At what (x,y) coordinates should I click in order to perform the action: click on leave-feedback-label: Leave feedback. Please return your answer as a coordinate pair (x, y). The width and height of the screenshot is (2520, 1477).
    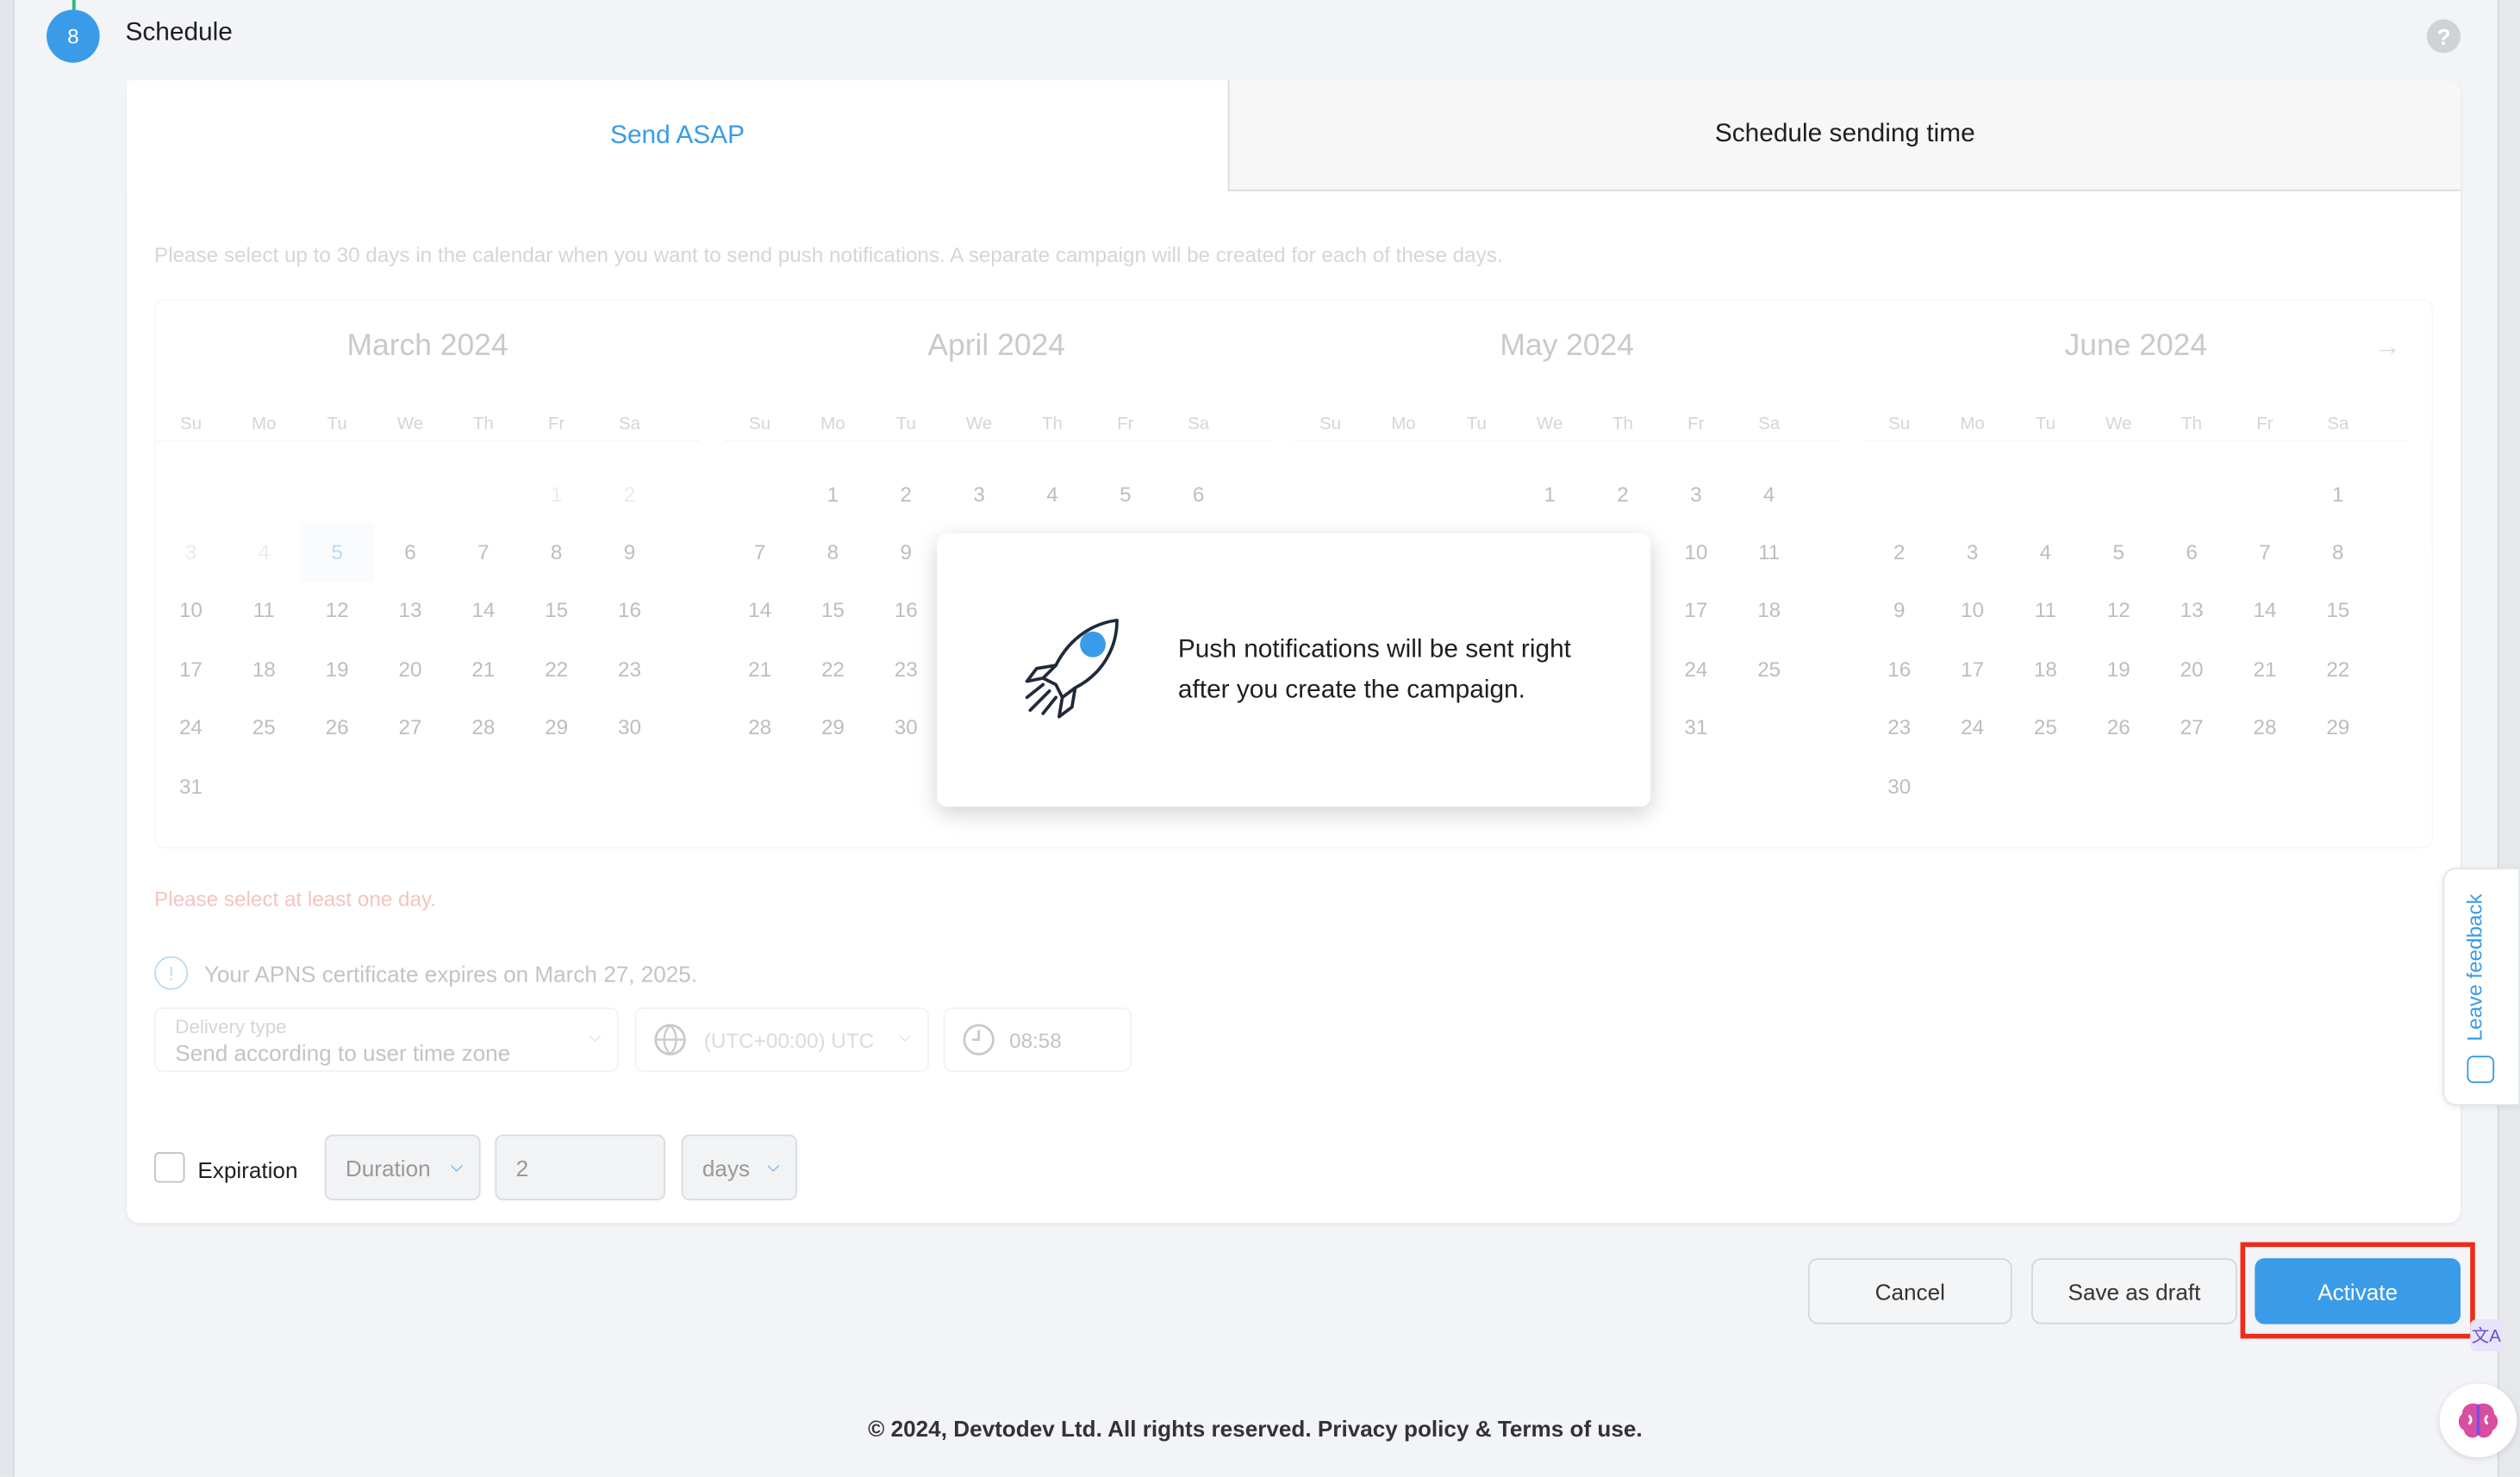
    Looking at the image, I should click on (2474, 961).